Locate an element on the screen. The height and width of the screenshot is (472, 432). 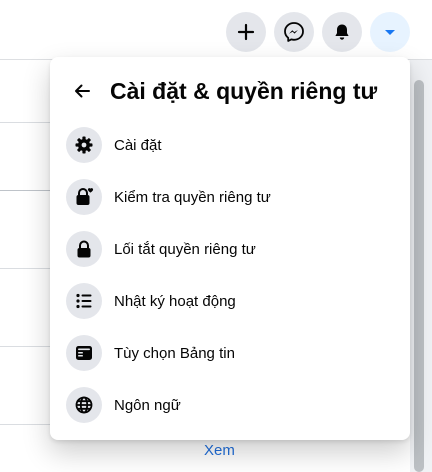
notifications-button is located at coordinates (342, 32).